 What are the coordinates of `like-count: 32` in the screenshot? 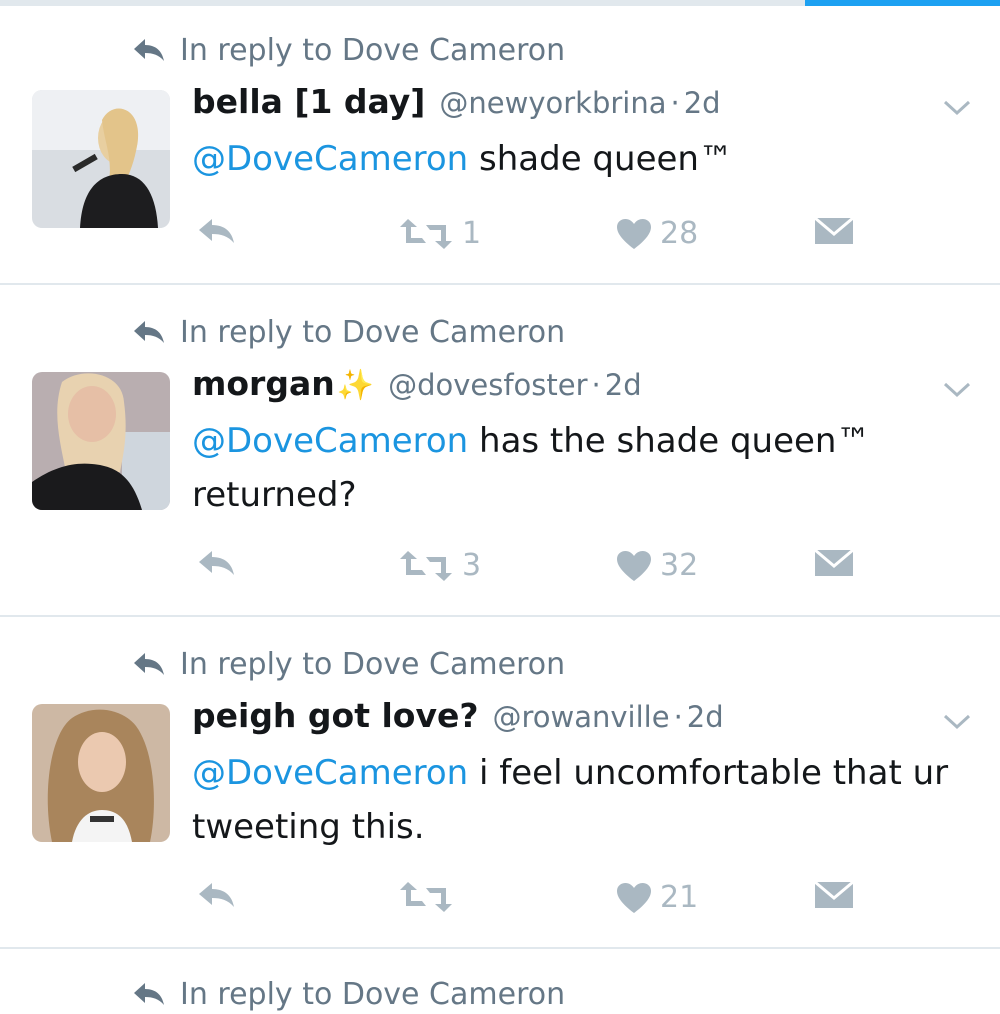 It's located at (679, 565).